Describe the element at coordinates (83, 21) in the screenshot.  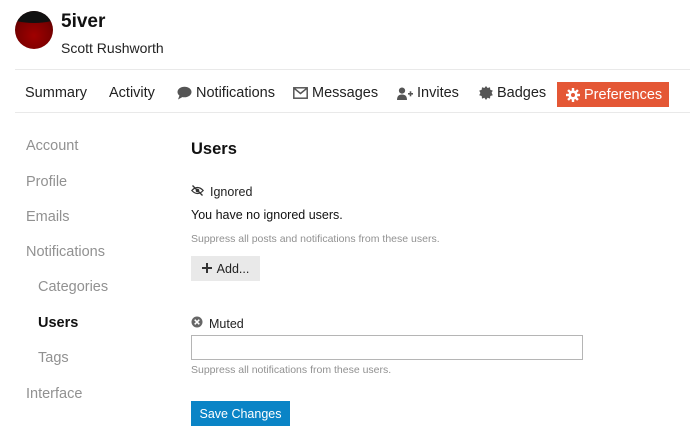
I see `username: 5iver` at that location.